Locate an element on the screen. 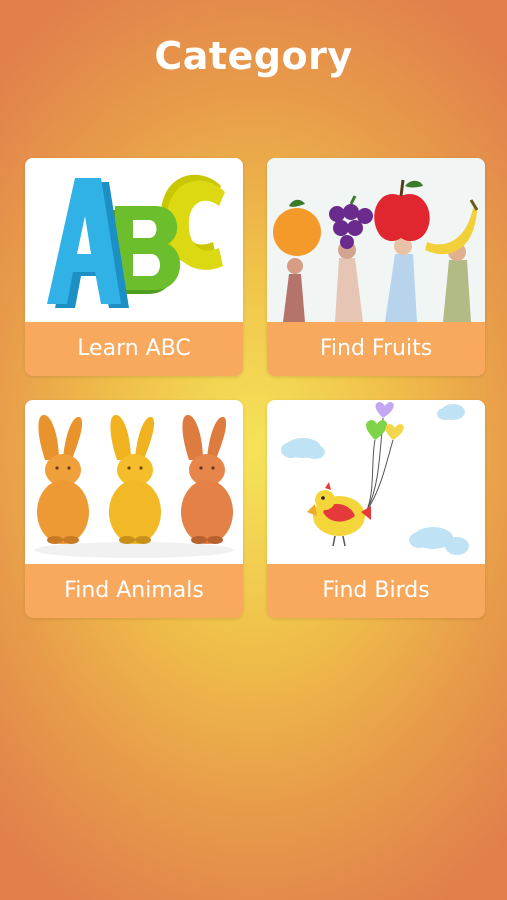  bird-balloons-icon is located at coordinates (376, 482).